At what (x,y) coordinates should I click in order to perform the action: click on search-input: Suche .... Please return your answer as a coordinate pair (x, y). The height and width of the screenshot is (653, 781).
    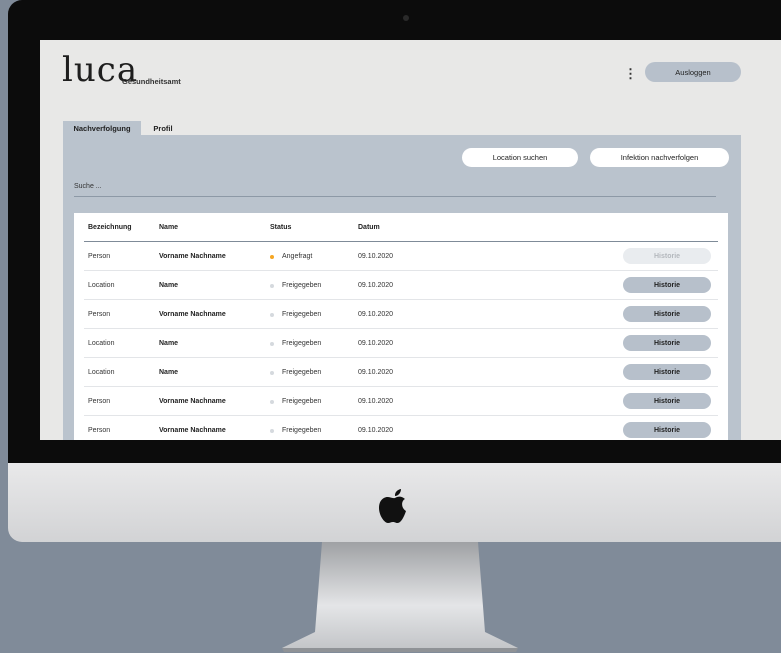
    Looking at the image, I should click on (395, 190).